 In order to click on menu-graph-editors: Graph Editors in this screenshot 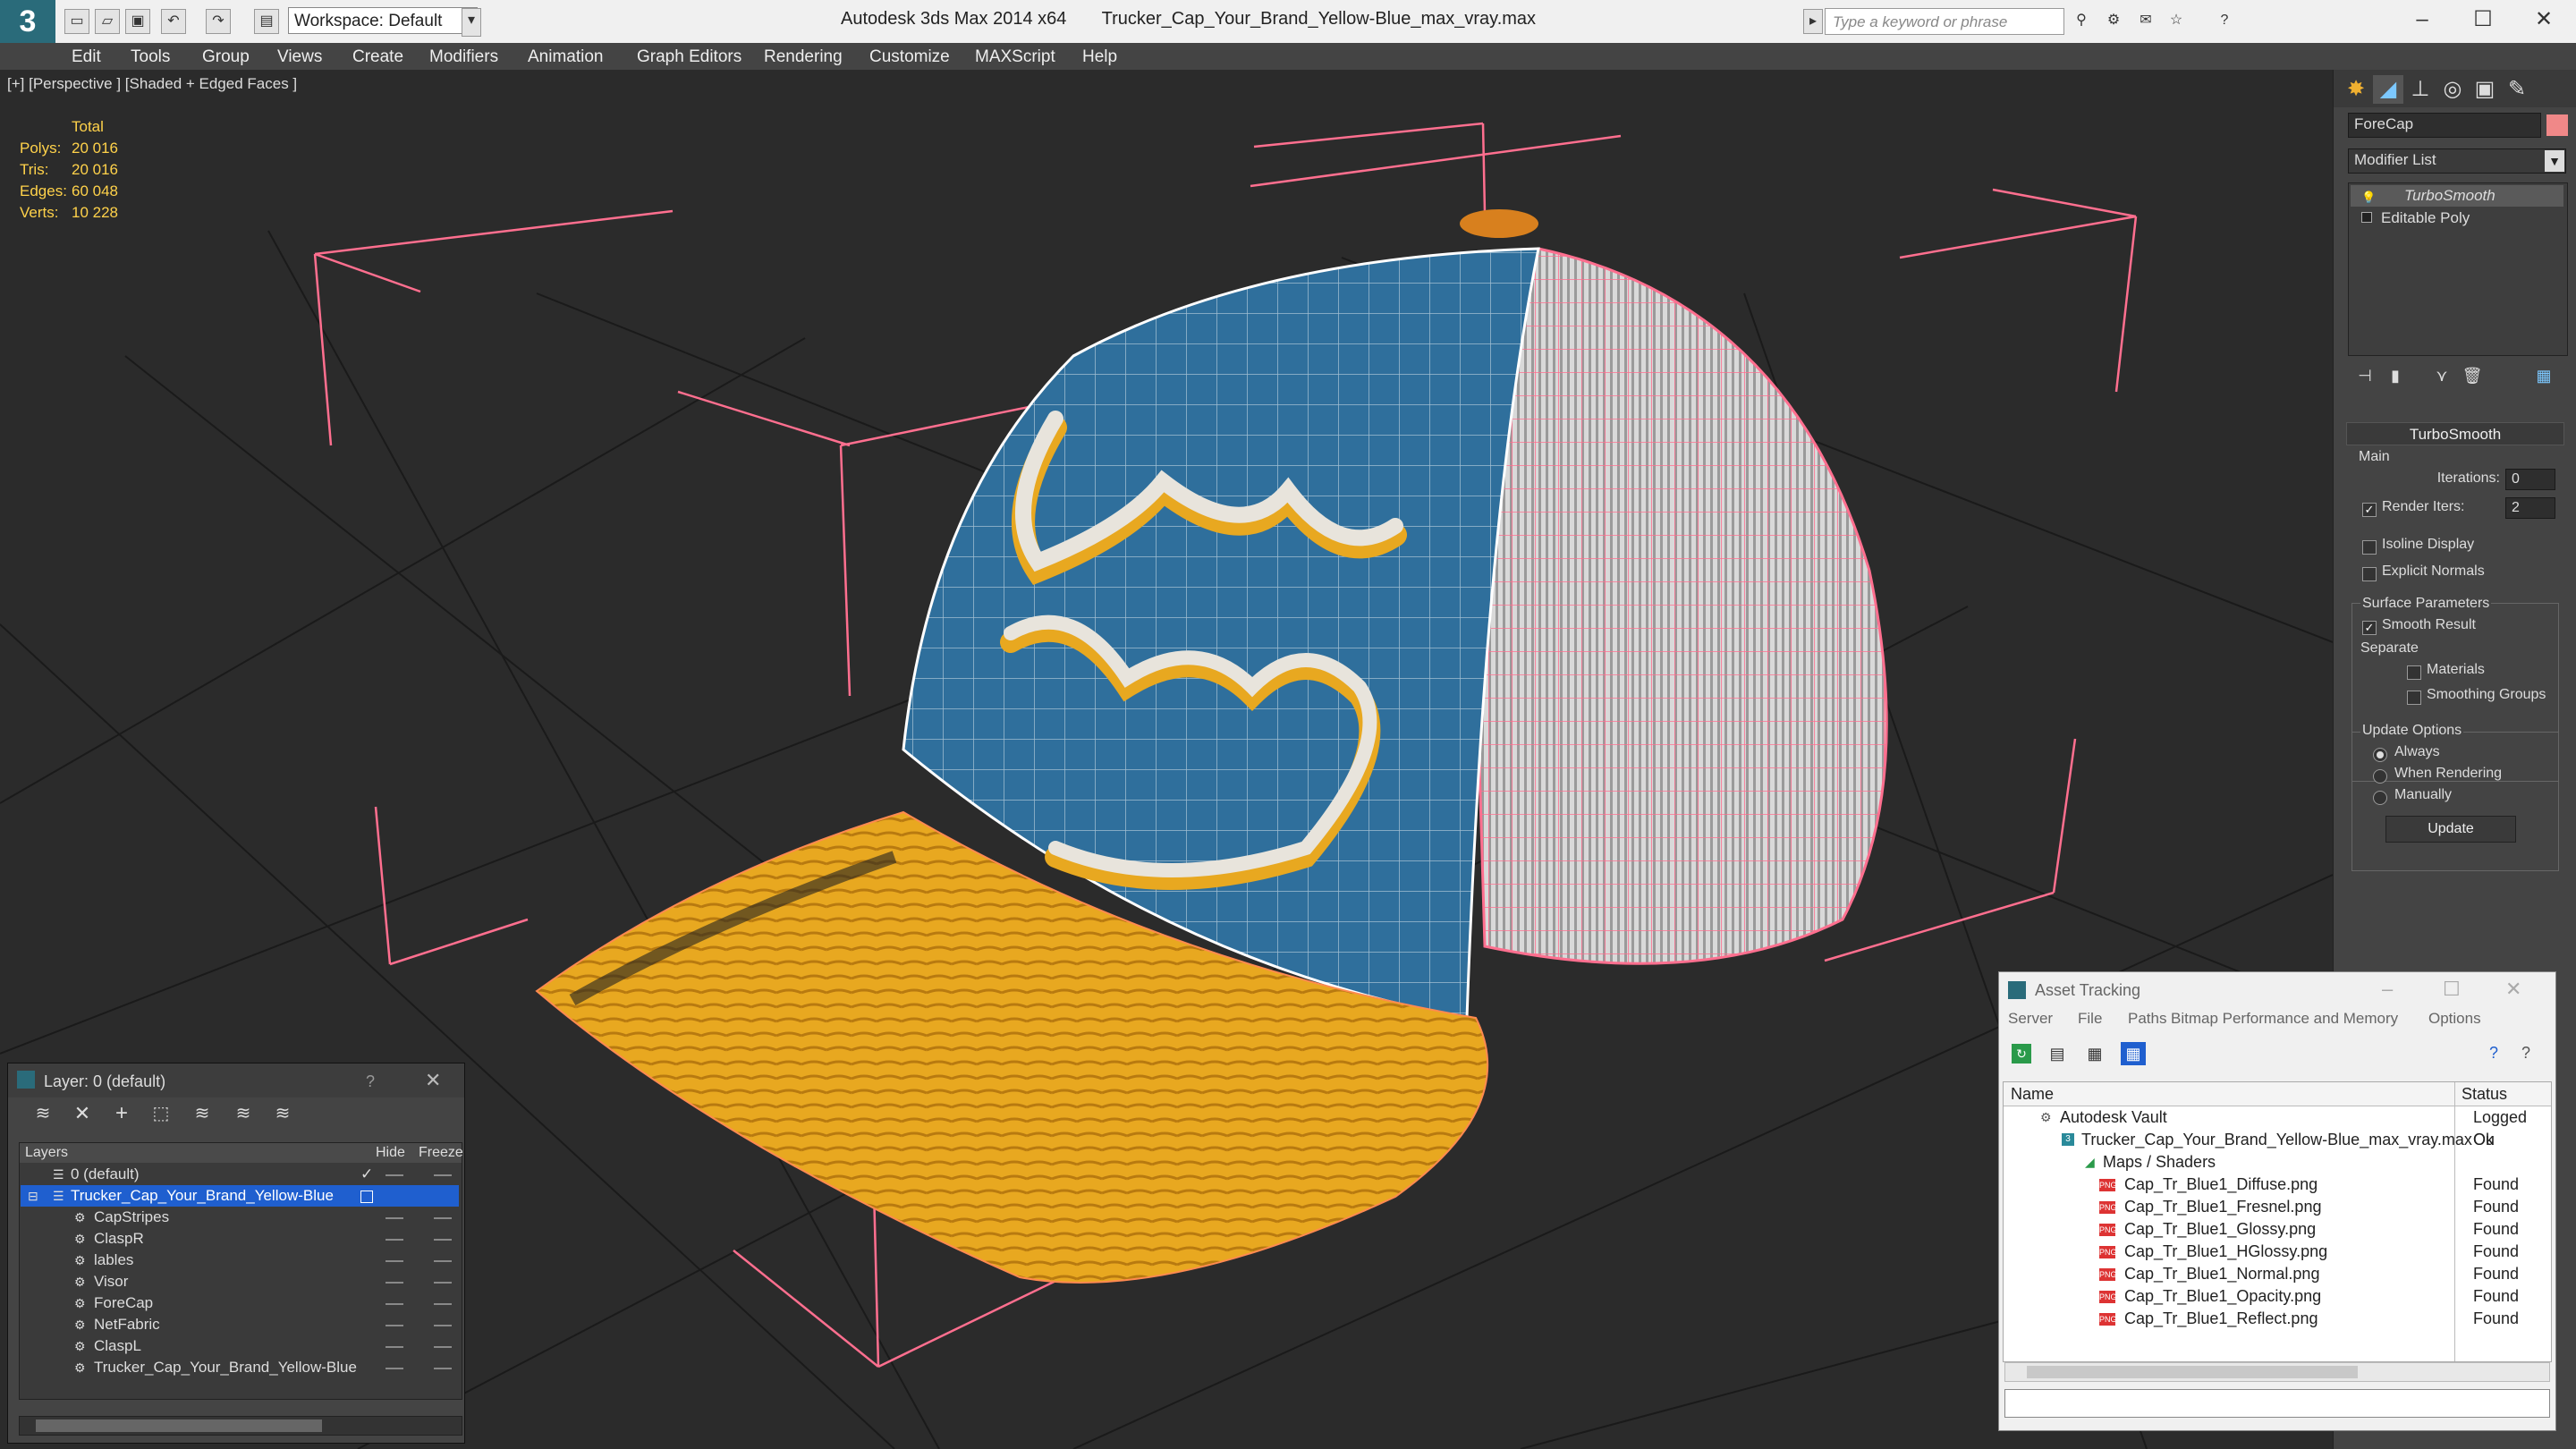, I will do `click(689, 57)`.